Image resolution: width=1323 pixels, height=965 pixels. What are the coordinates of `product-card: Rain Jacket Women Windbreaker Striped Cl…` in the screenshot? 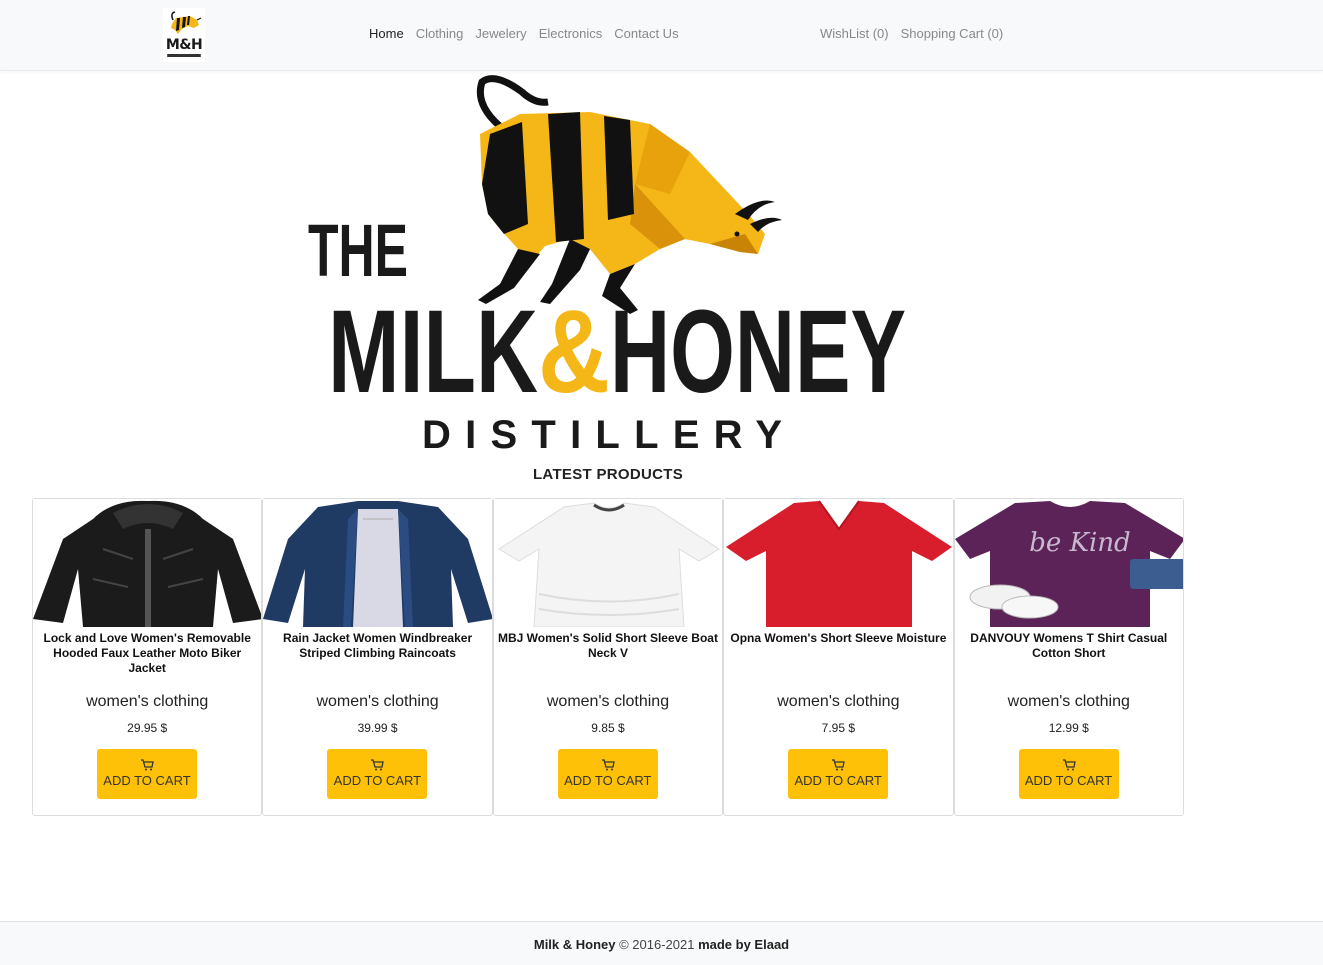 It's located at (377, 657).